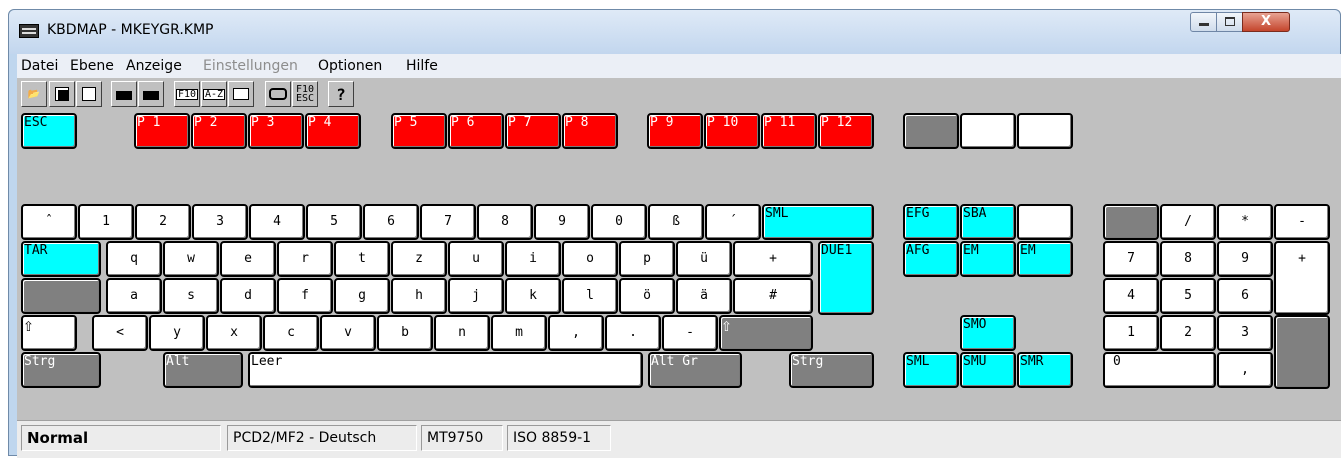 The image size is (1341, 458). Describe the element at coordinates (1131, 259) in the screenshot. I see `key-num-7: 7` at that location.